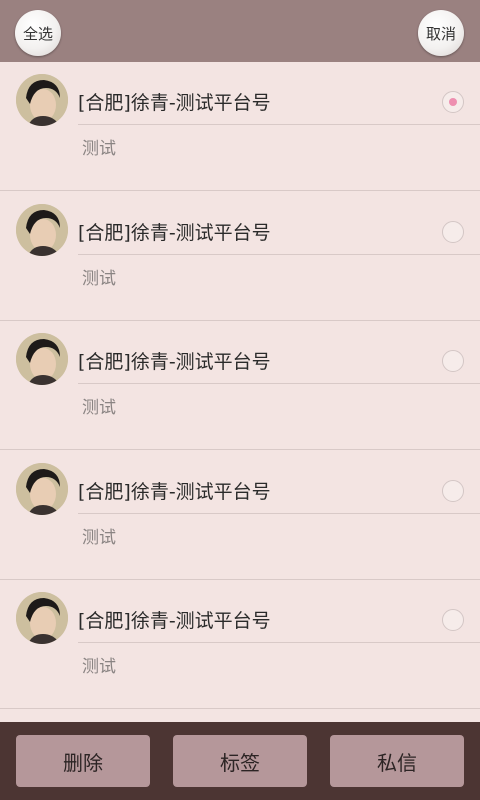 Image resolution: width=480 pixels, height=800 pixels. I want to click on top-bar: 全选 取消, so click(240, 31).